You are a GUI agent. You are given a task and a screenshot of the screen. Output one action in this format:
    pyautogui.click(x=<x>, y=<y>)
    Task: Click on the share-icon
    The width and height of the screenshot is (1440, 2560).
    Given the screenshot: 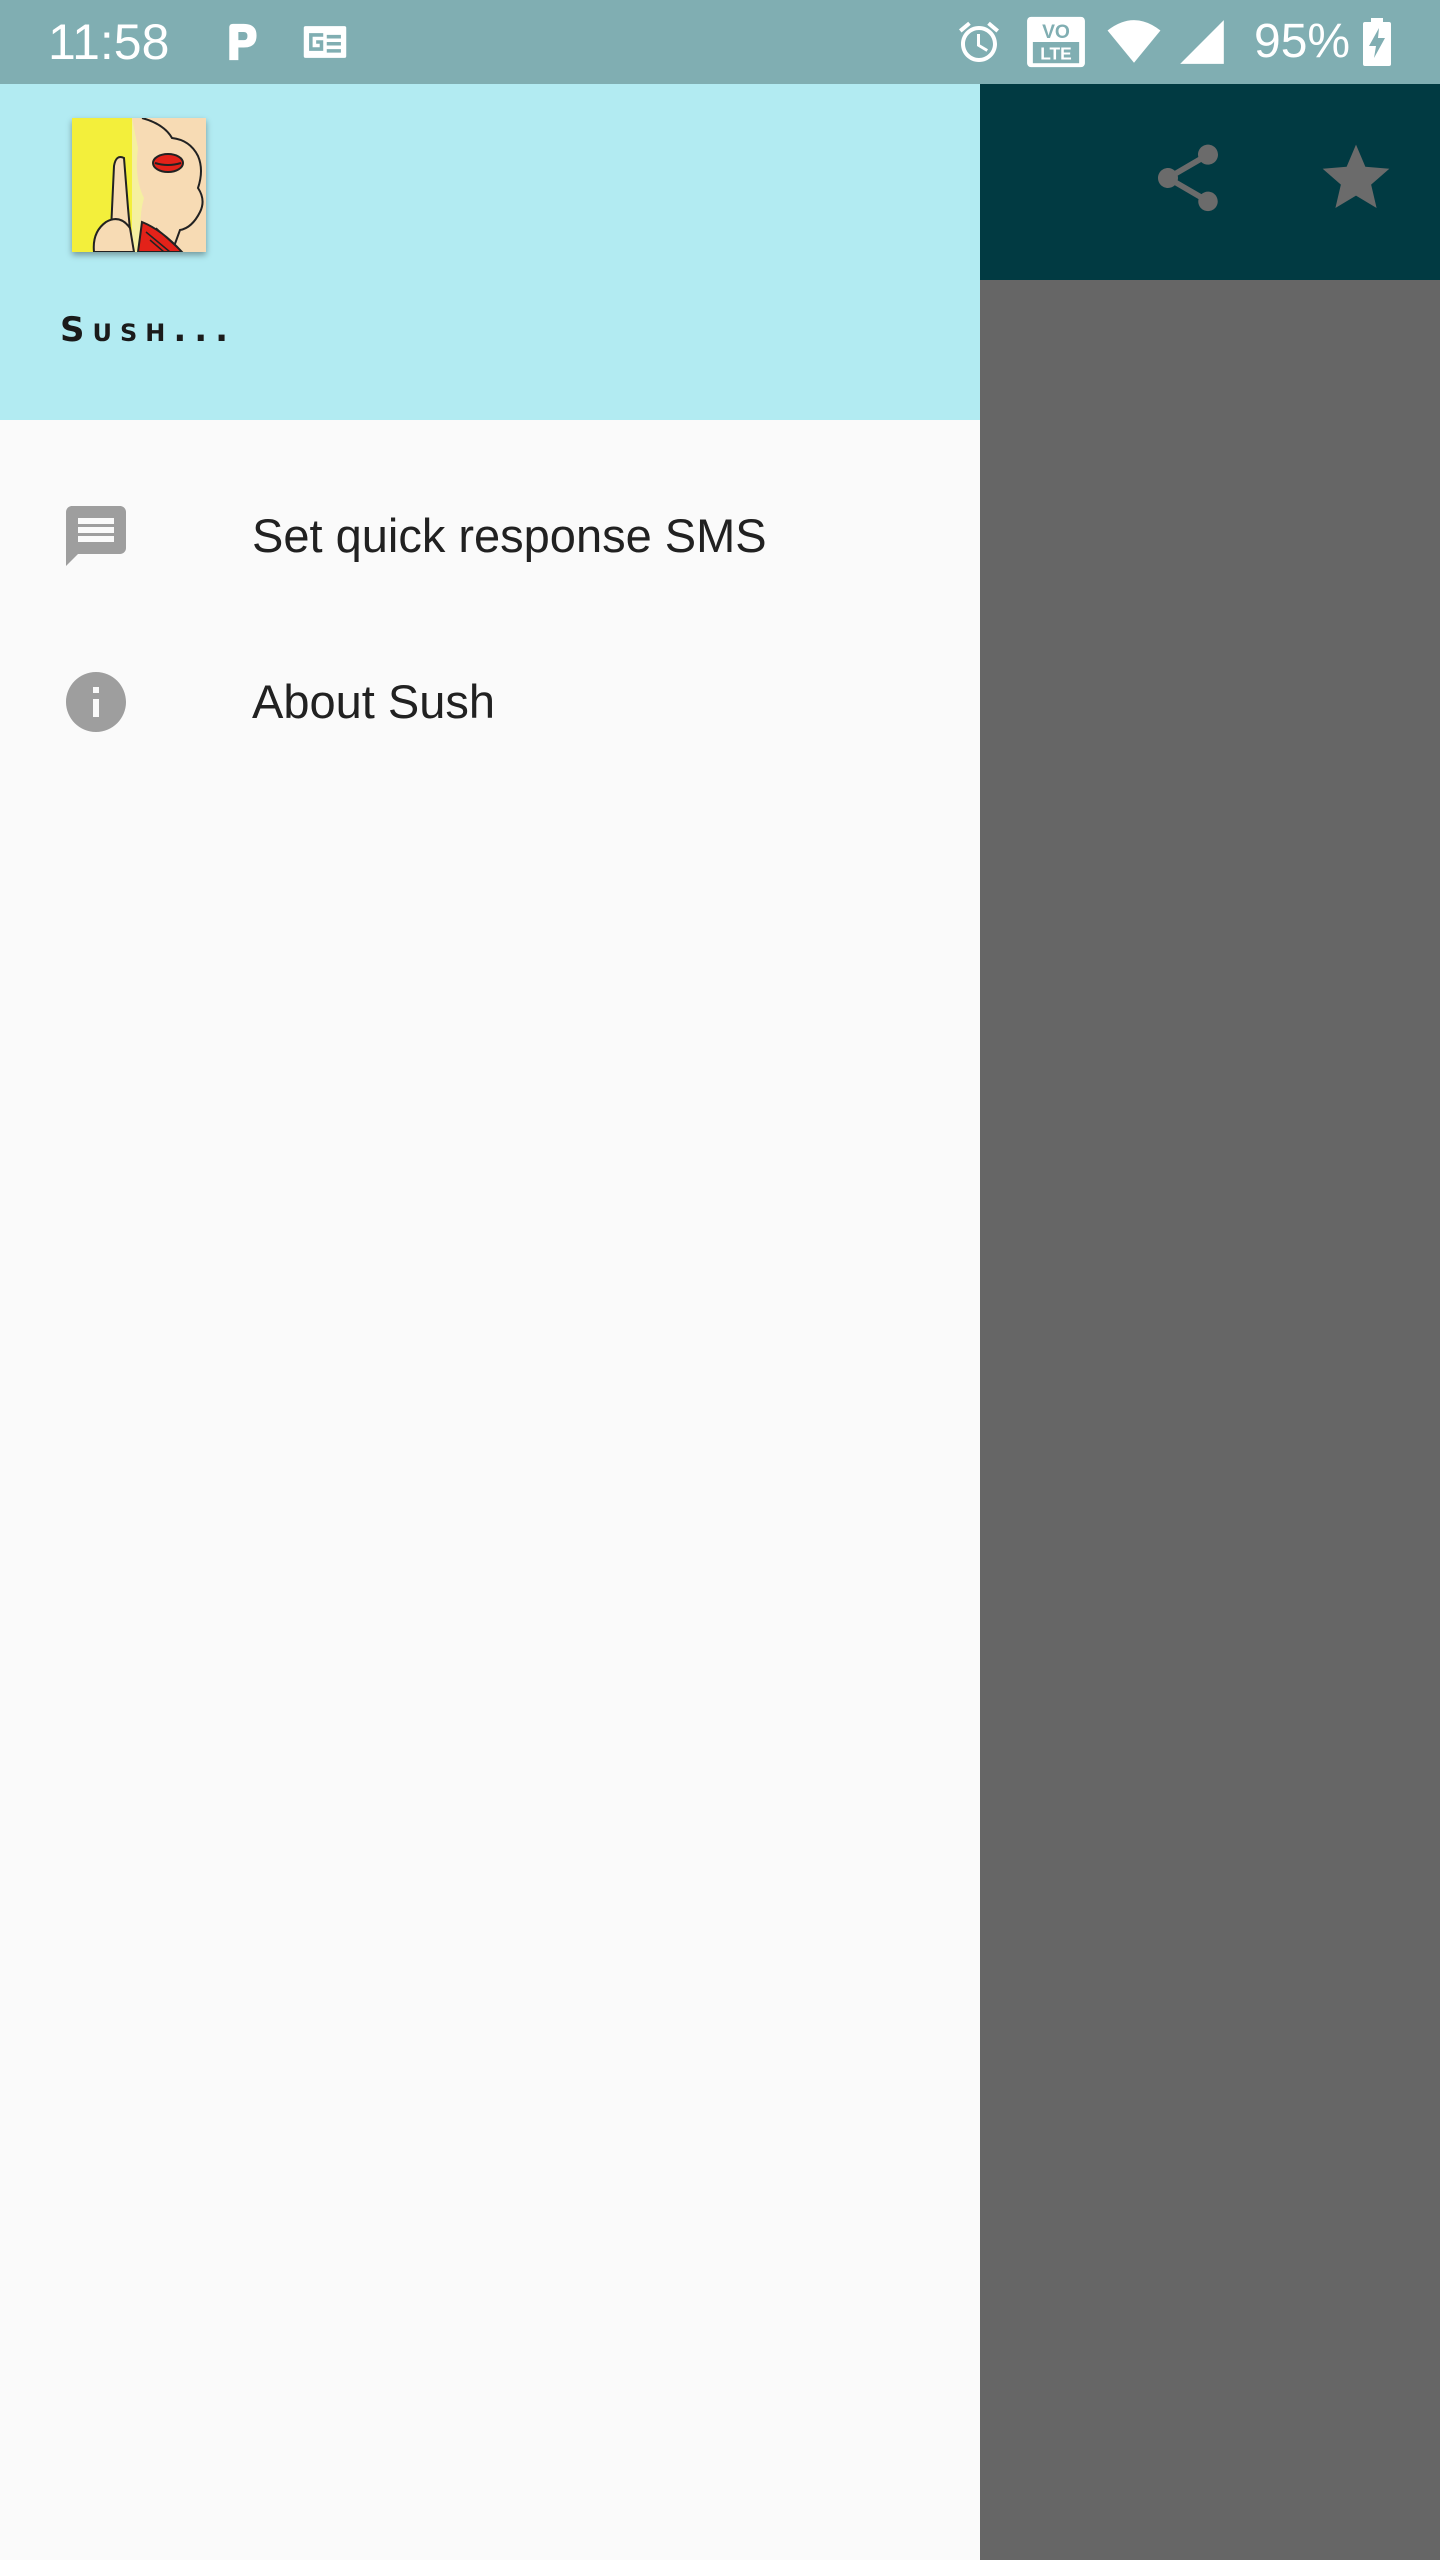 What is the action you would take?
    pyautogui.click(x=1188, y=178)
    